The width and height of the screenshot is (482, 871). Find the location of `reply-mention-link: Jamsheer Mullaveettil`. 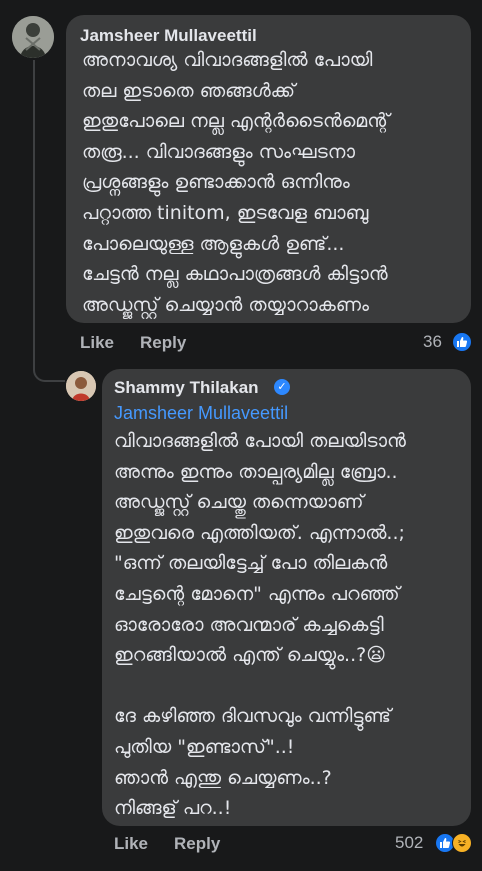

reply-mention-link: Jamsheer Mullaveettil is located at coordinates (201, 413).